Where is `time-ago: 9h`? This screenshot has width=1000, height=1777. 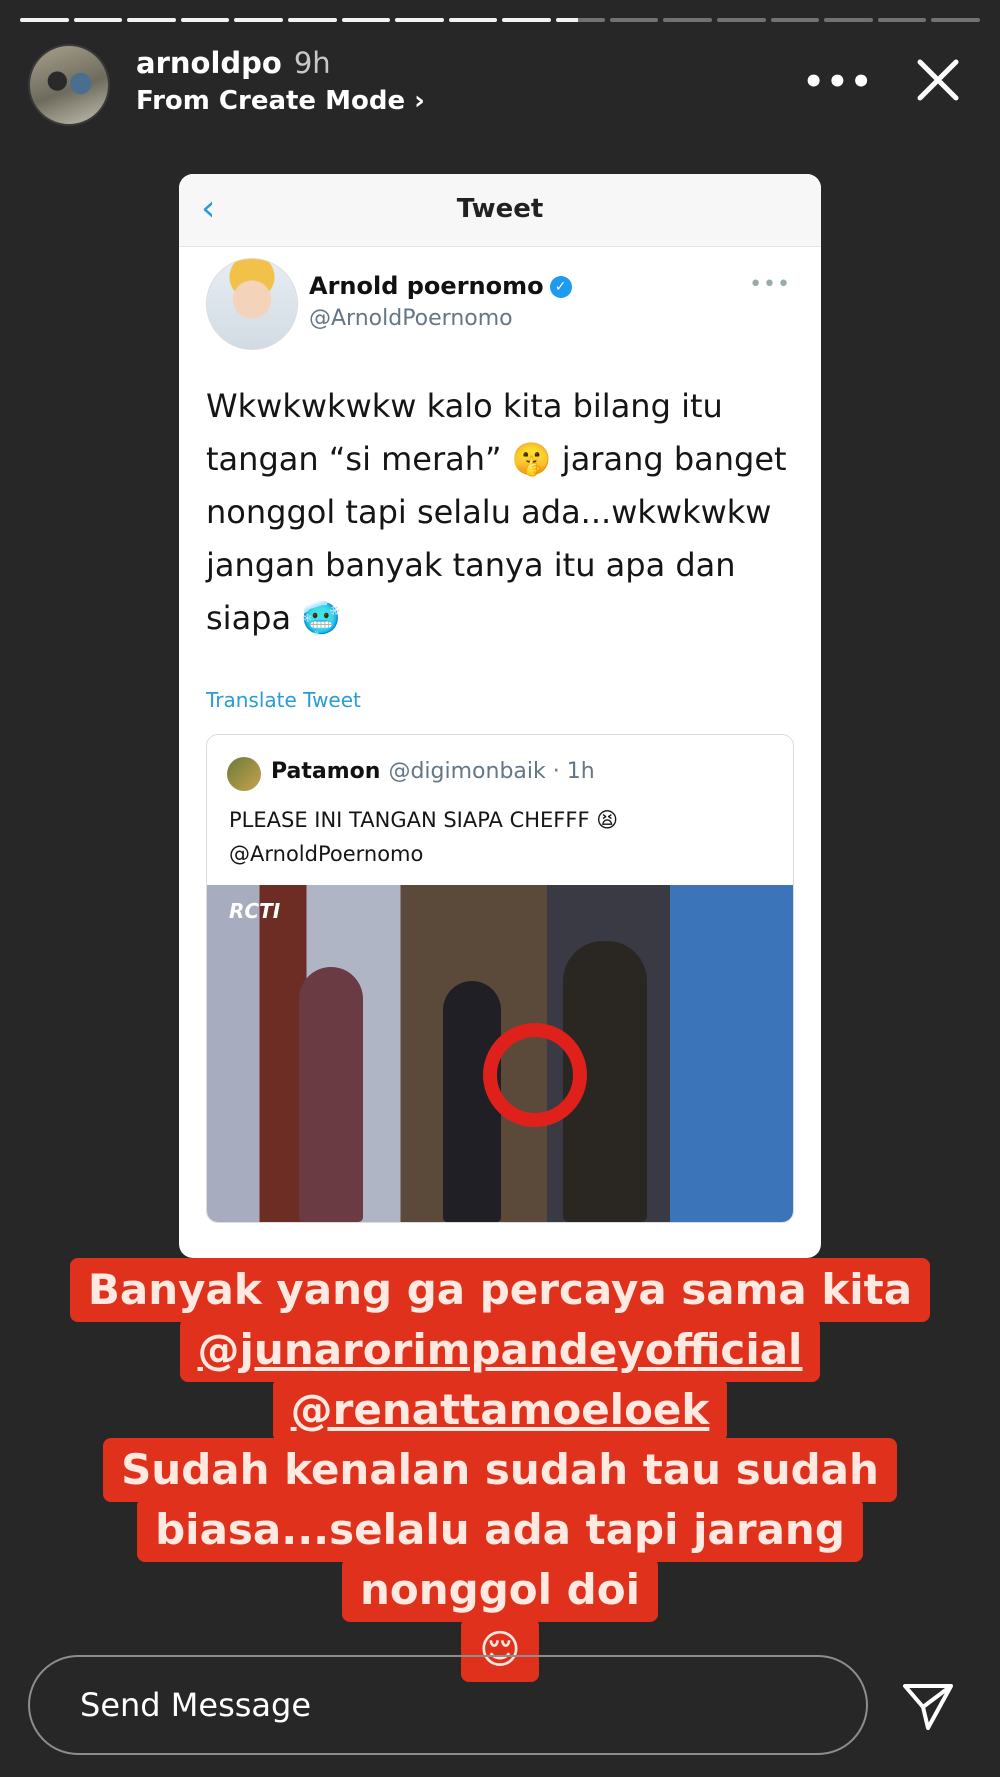
time-ago: 9h is located at coordinates (312, 63).